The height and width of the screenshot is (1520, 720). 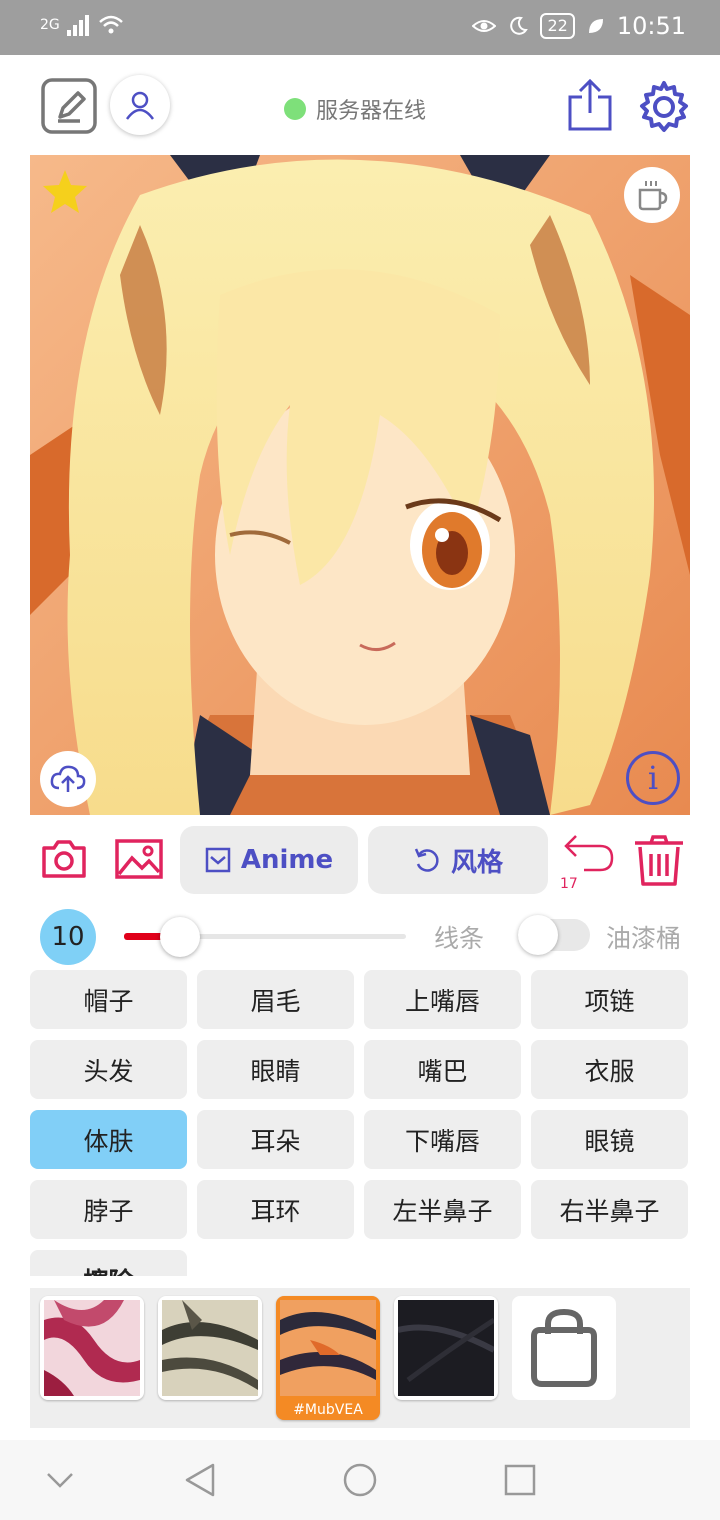 I want to click on texture-swatch-bar: #MubVEA, so click(x=360, y=1358).